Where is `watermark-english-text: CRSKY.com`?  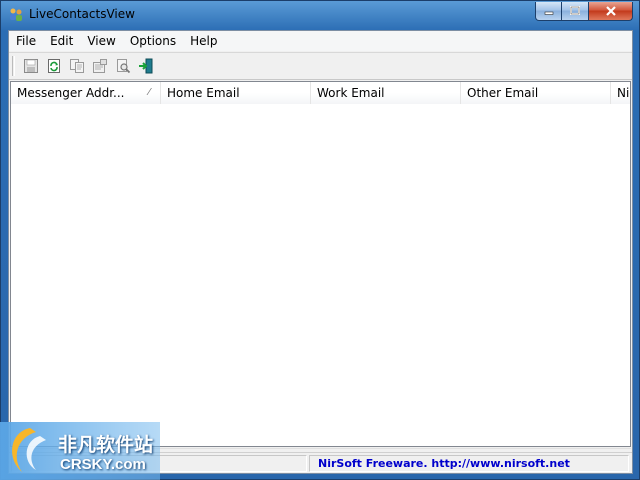 watermark-english-text: CRSKY.com is located at coordinates (103, 464).